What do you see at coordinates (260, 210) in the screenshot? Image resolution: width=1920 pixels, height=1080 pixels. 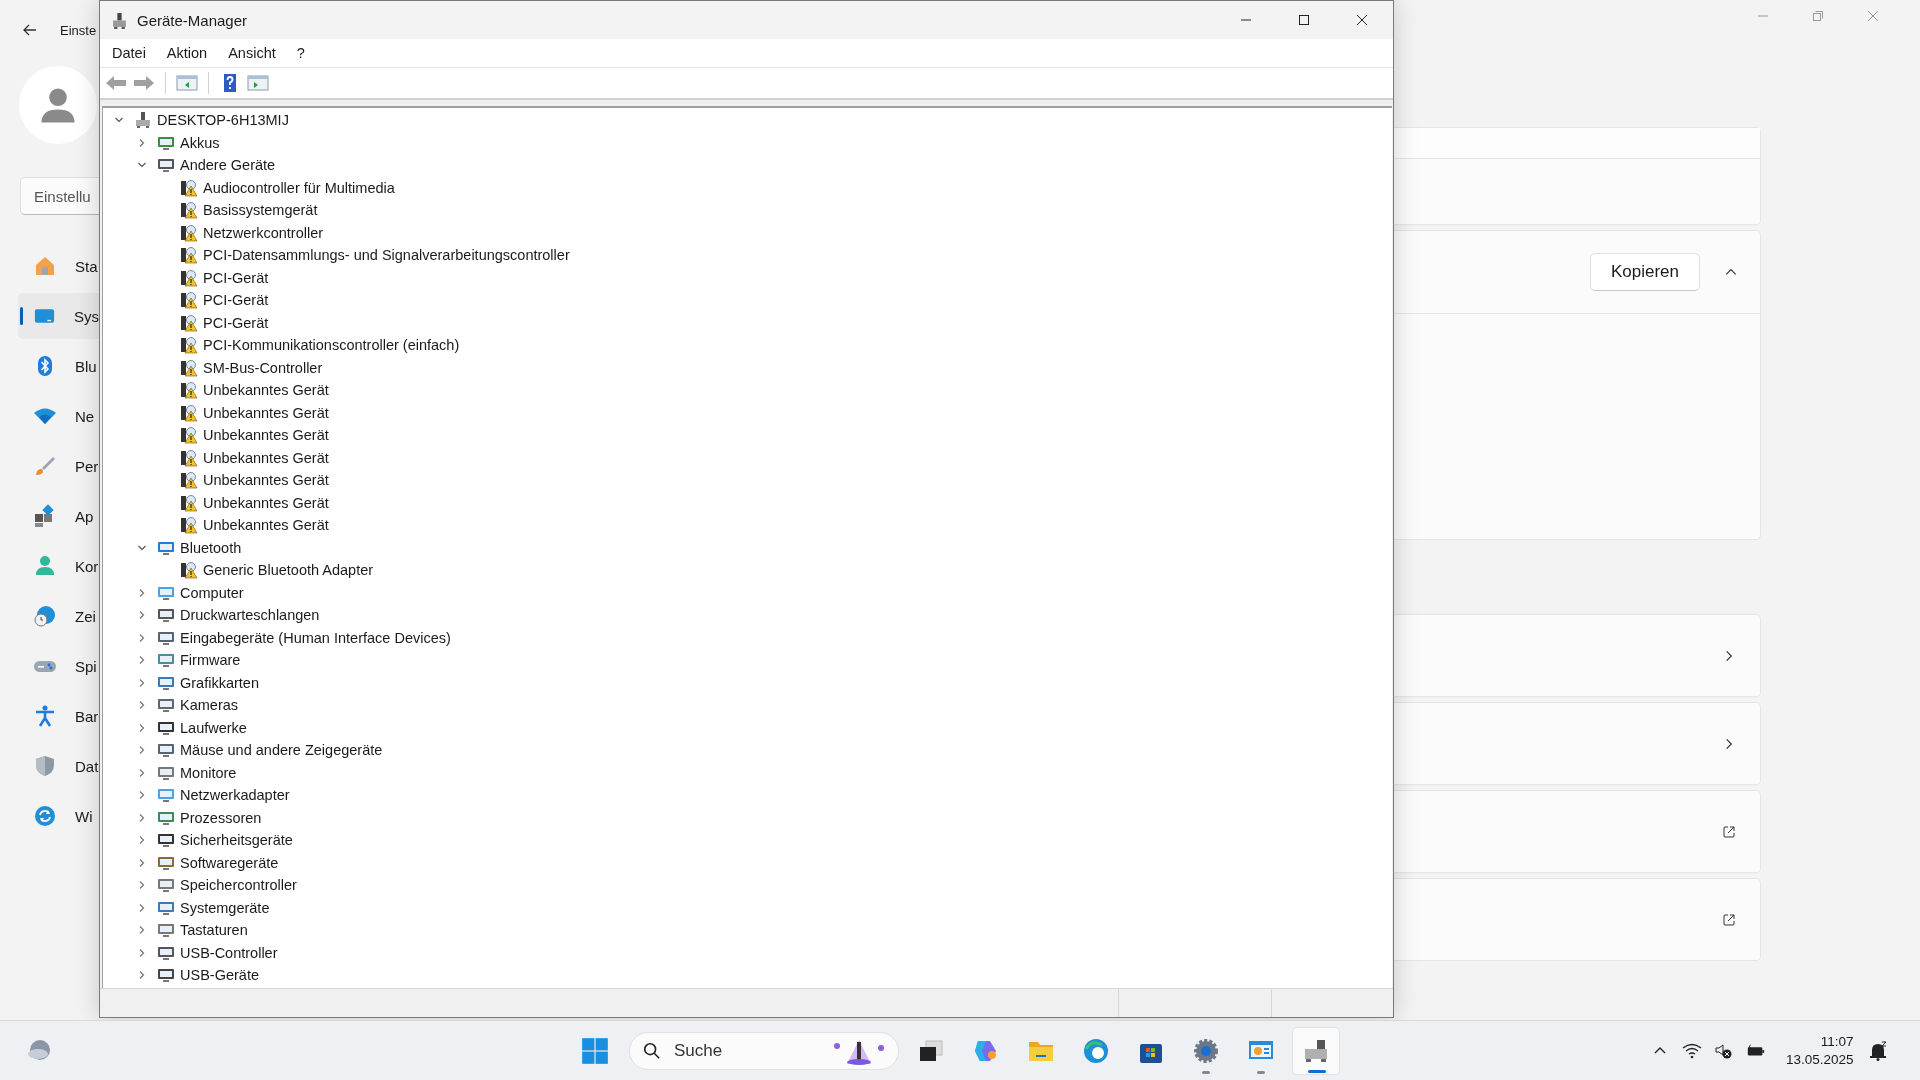 I see `tree-item: Basissystemgerät` at bounding box center [260, 210].